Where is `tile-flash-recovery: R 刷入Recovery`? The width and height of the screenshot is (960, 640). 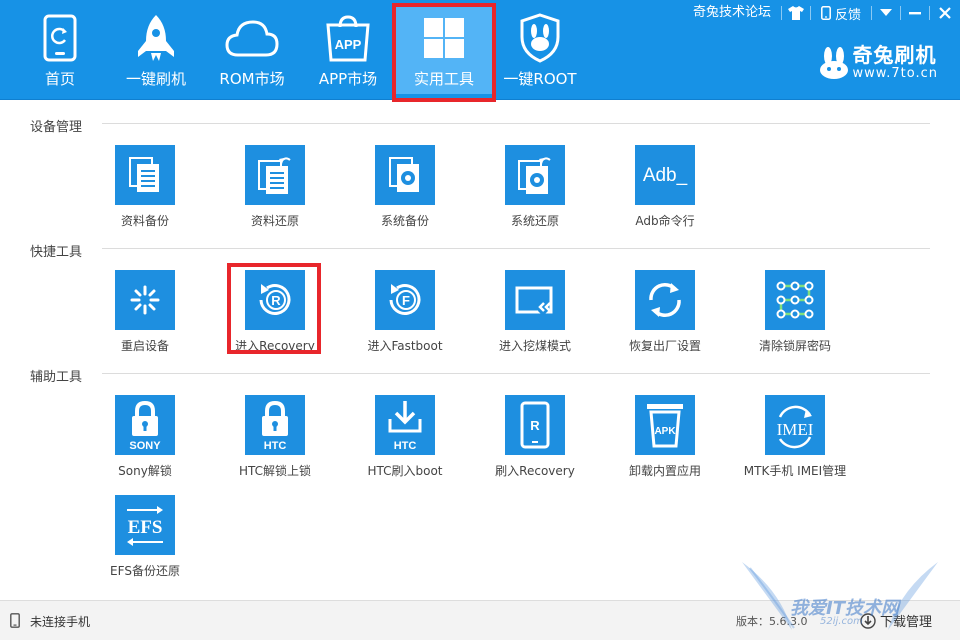
tile-flash-recovery: R 刷入Recovery is located at coordinates (535, 437).